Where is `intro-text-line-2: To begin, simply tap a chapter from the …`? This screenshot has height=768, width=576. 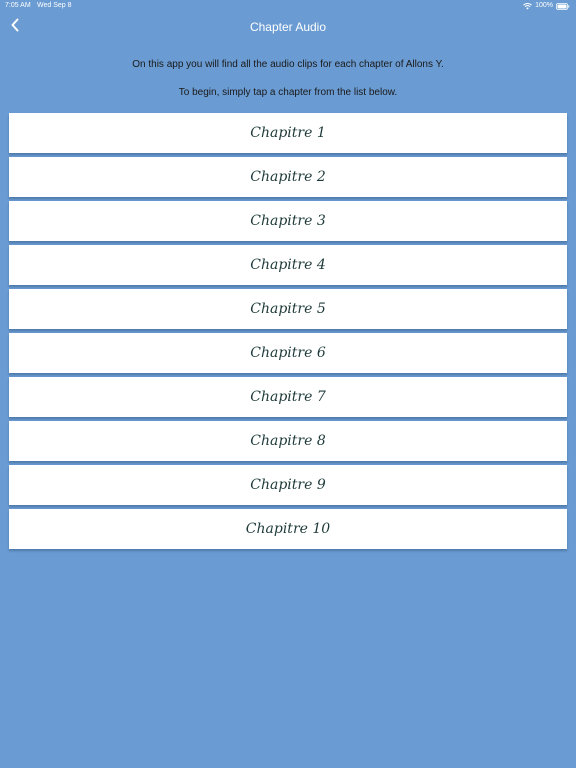 intro-text-line-2: To begin, simply tap a chapter from the … is located at coordinates (288, 92).